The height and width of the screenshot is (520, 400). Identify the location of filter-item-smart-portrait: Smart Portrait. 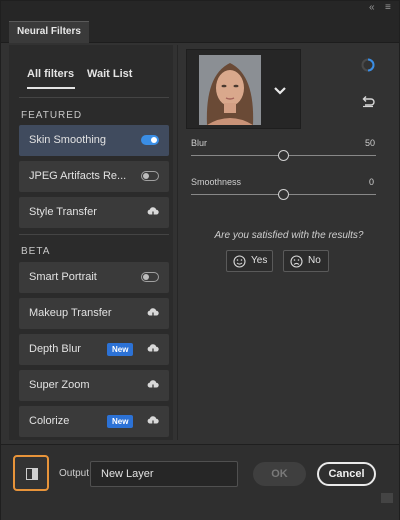
(94, 277).